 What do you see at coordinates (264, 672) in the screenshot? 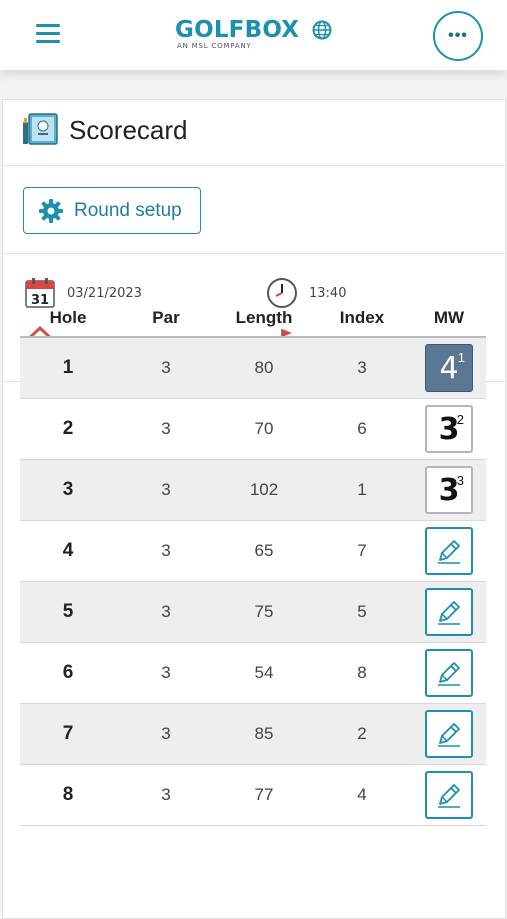
I see `length-value: 54` at bounding box center [264, 672].